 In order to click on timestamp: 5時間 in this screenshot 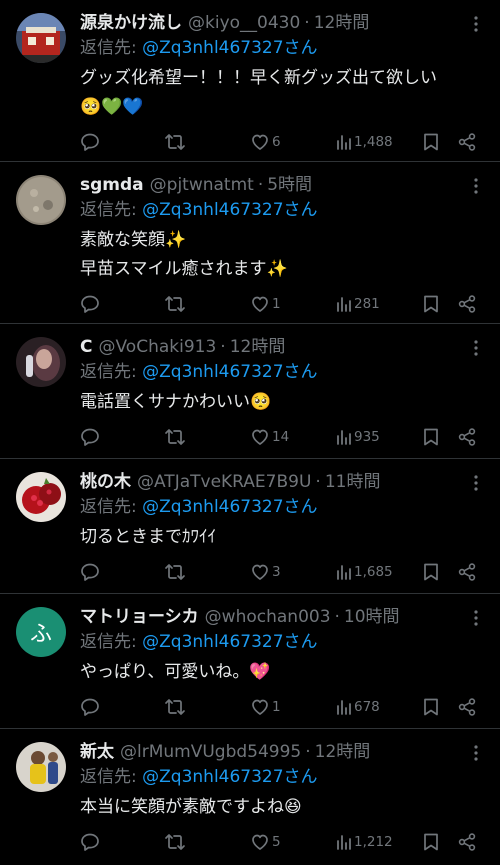, I will do `click(289, 185)`.